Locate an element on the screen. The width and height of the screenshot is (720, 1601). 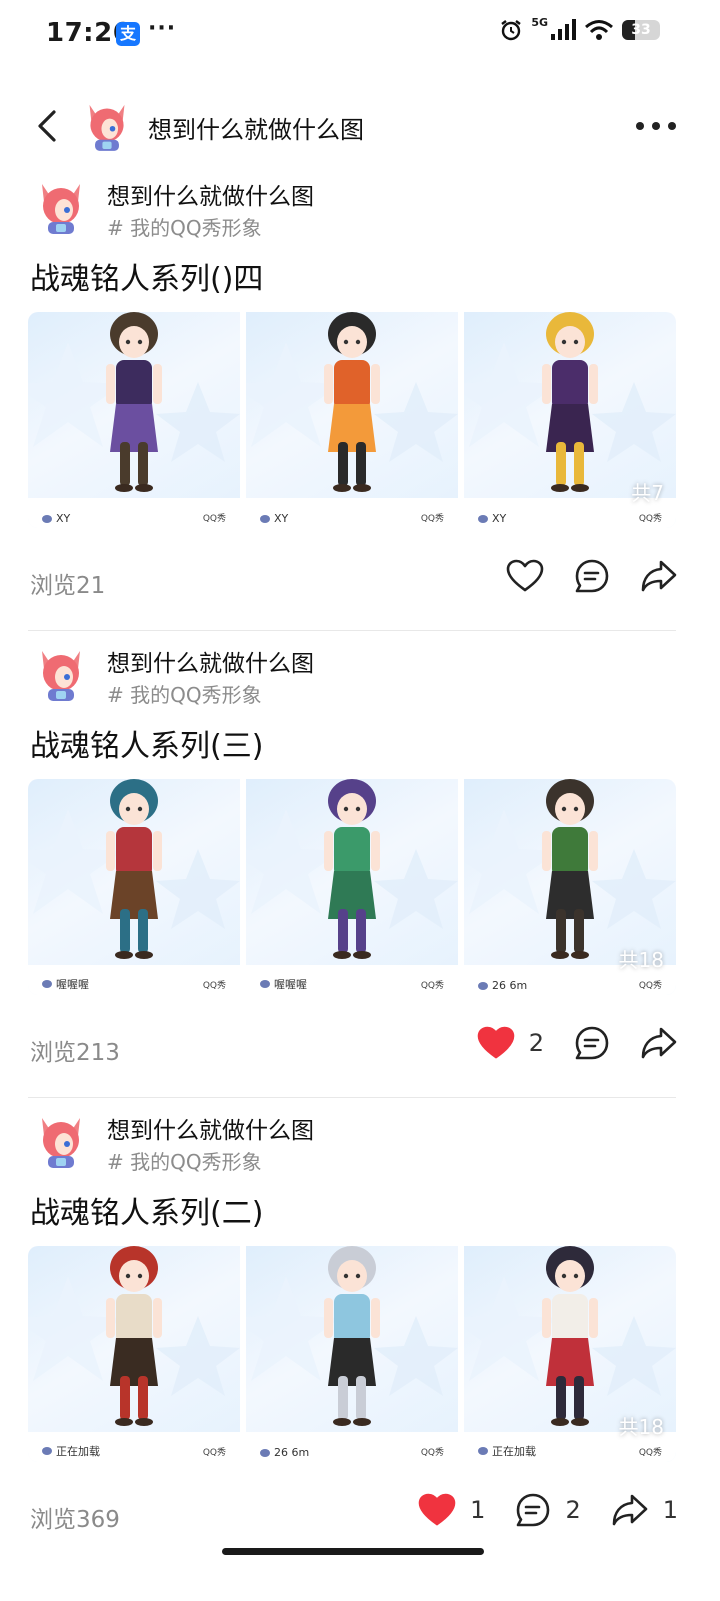
like-count: 2 is located at coordinates (536, 1043).